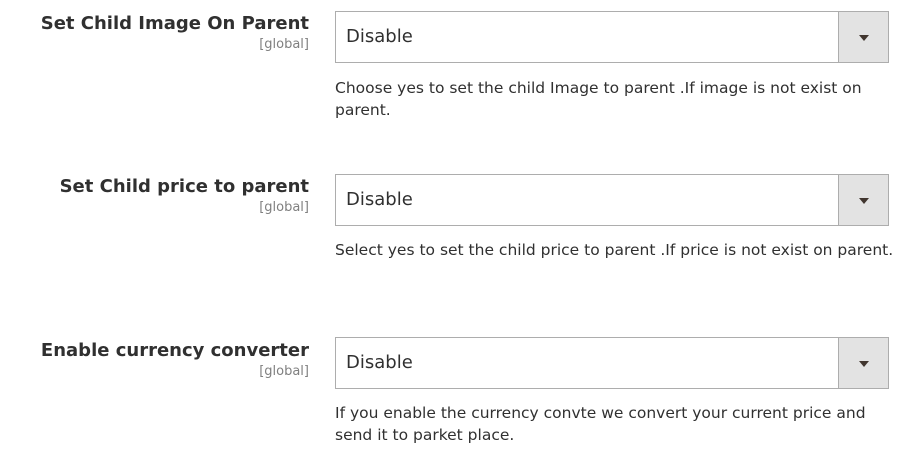 The image size is (902, 450). I want to click on field-label: Enable currency converter [global], so click(154, 360).